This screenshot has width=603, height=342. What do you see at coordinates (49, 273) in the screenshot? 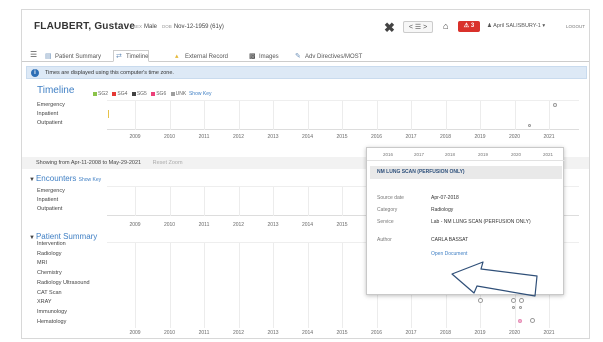
I see `summary-row-label: Chemistry` at bounding box center [49, 273].